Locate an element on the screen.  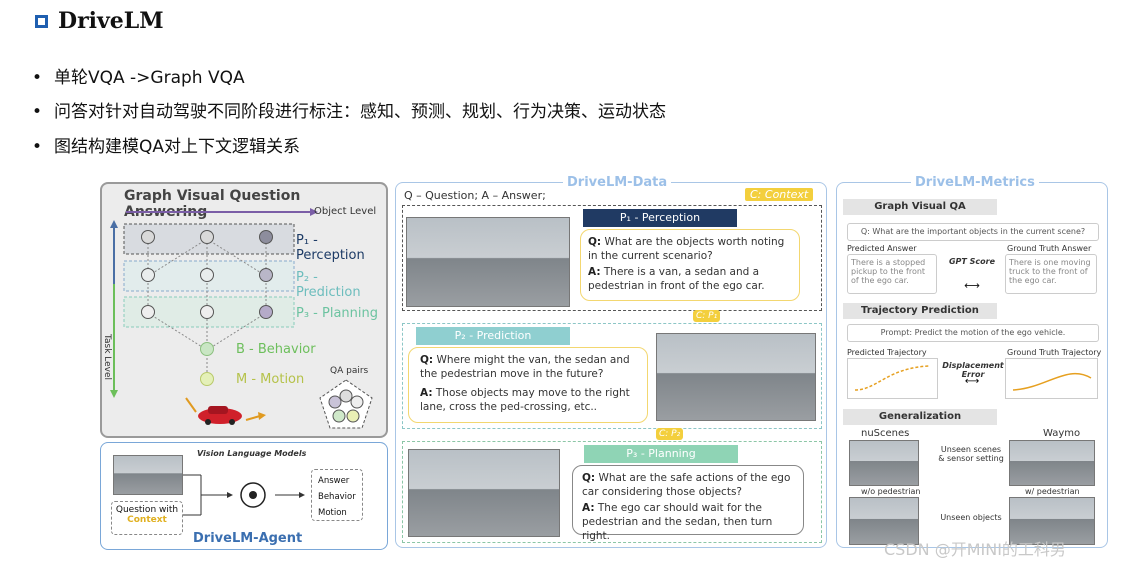
gvqa-bar: Graph Visual QA is located at coordinates (920, 207).